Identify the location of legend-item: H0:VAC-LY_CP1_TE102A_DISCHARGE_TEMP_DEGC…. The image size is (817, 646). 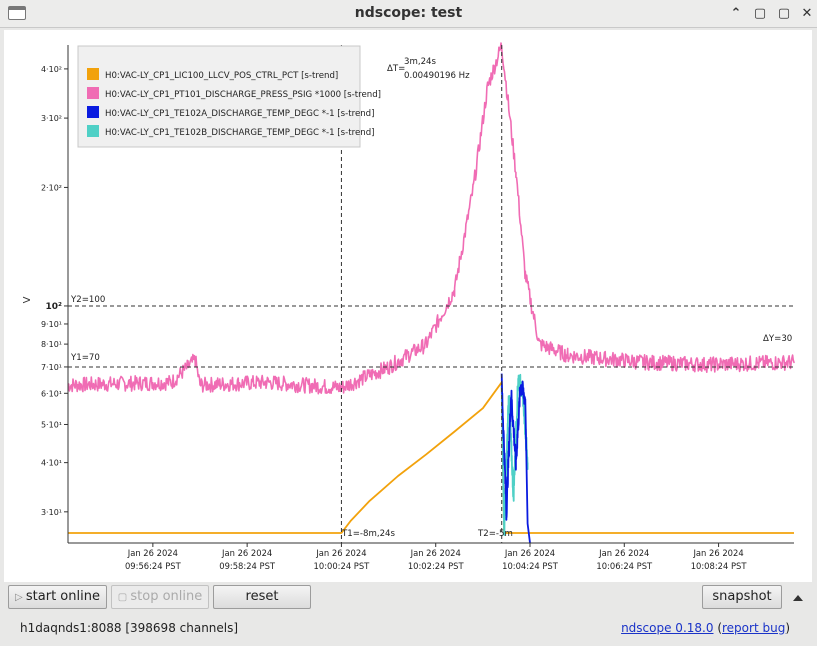
(239, 114).